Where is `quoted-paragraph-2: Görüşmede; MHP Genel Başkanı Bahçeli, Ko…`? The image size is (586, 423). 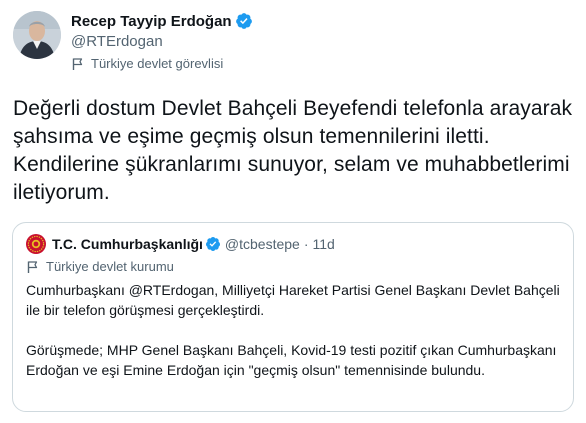
quoted-paragraph-2: Görüşmede; MHP Genel Başkanı Bahçeli, Ko… is located at coordinates (291, 360).